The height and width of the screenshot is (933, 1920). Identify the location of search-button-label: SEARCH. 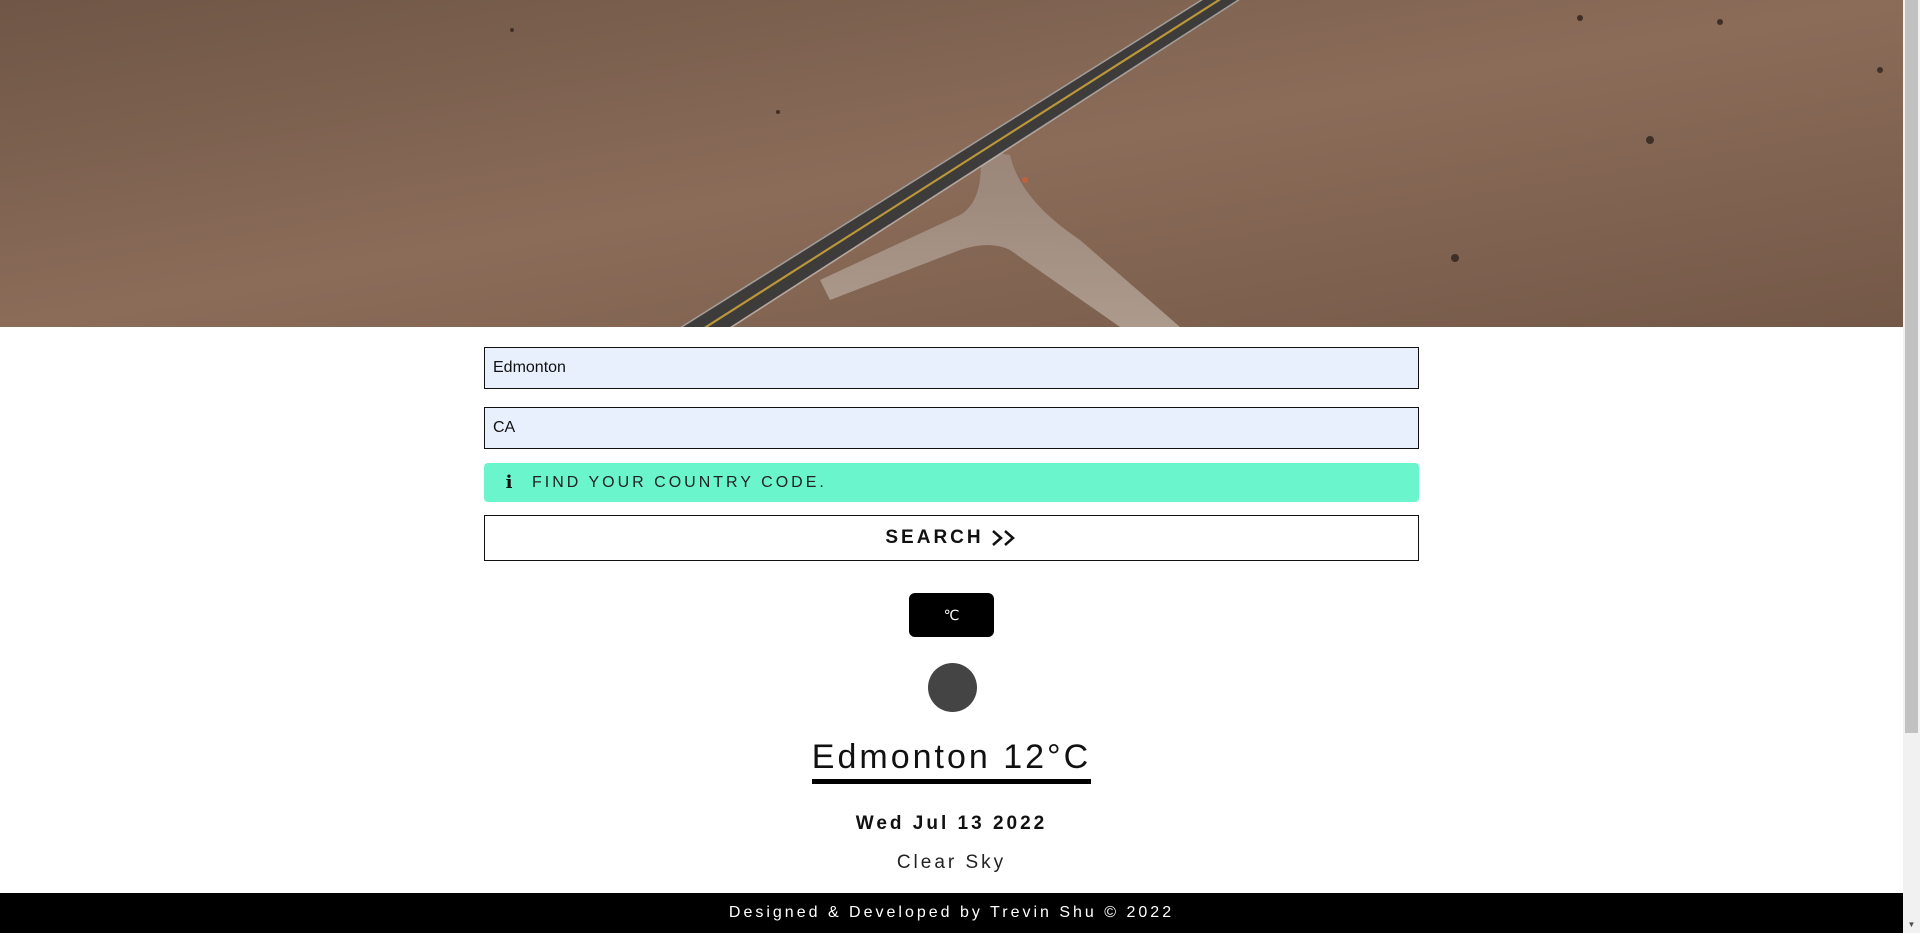
(934, 537).